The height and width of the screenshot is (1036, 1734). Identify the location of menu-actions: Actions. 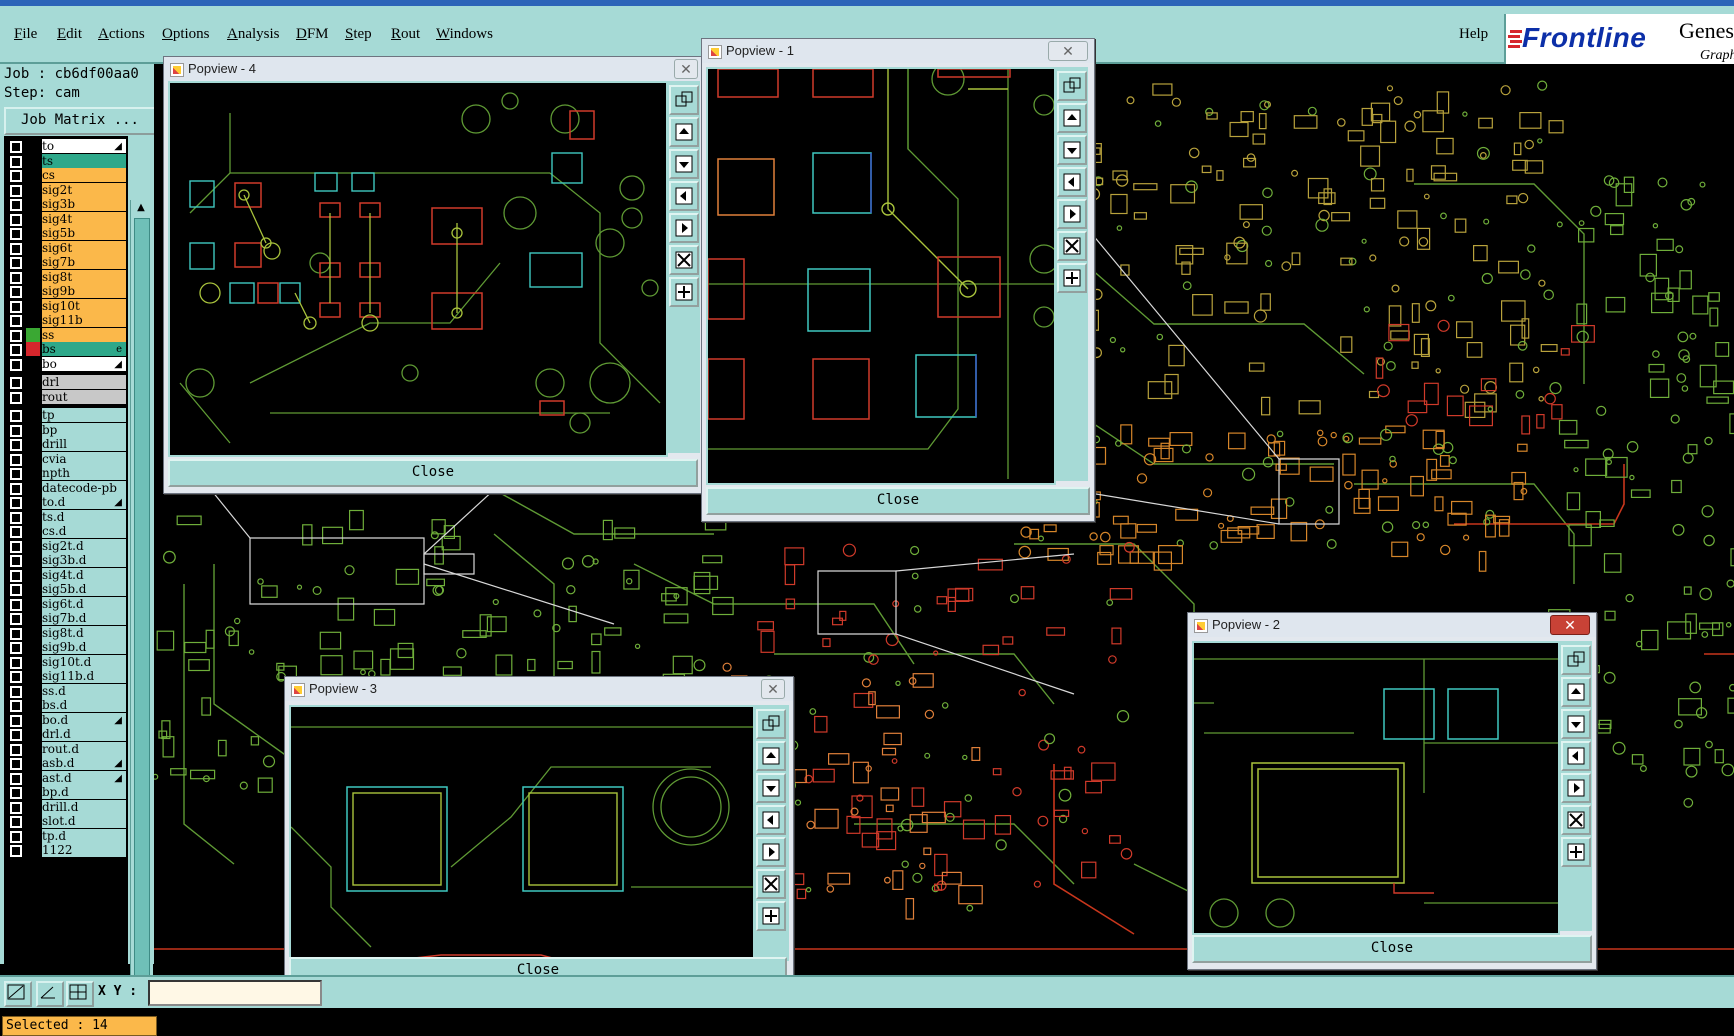
(121, 34).